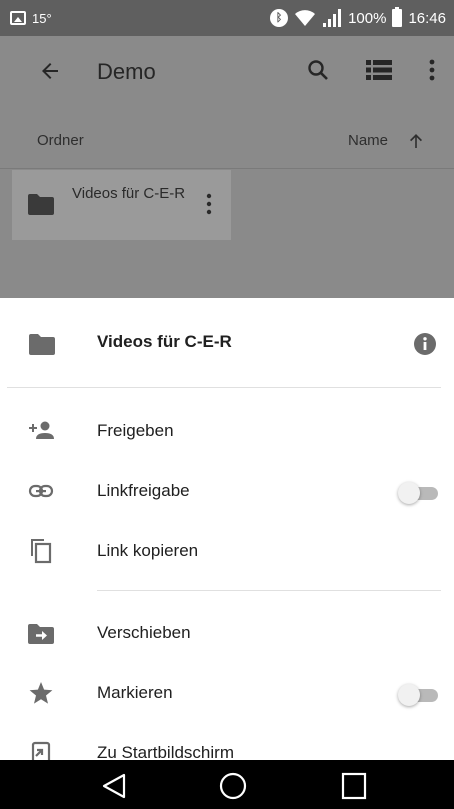  What do you see at coordinates (318, 70) in the screenshot?
I see `search-icon` at bounding box center [318, 70].